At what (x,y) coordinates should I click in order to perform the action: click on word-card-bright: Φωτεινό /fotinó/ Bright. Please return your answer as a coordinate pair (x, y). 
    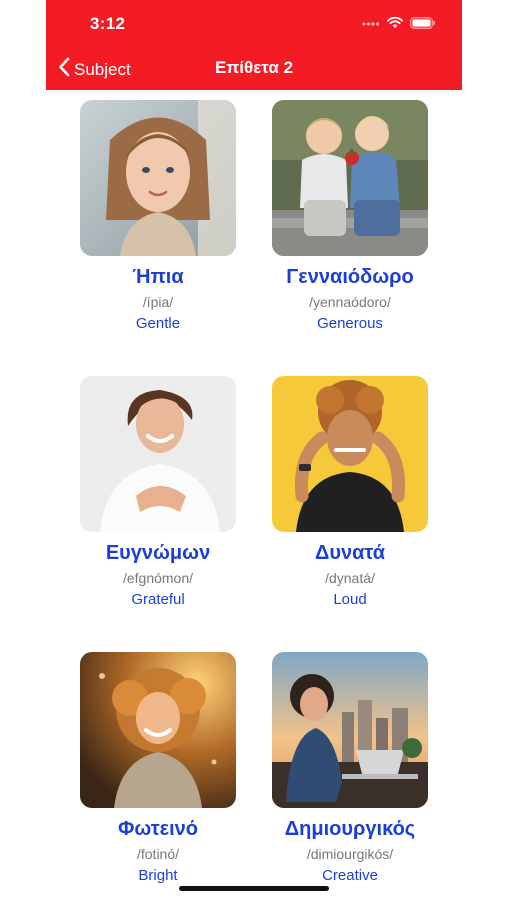
    Looking at the image, I should click on (158, 768).